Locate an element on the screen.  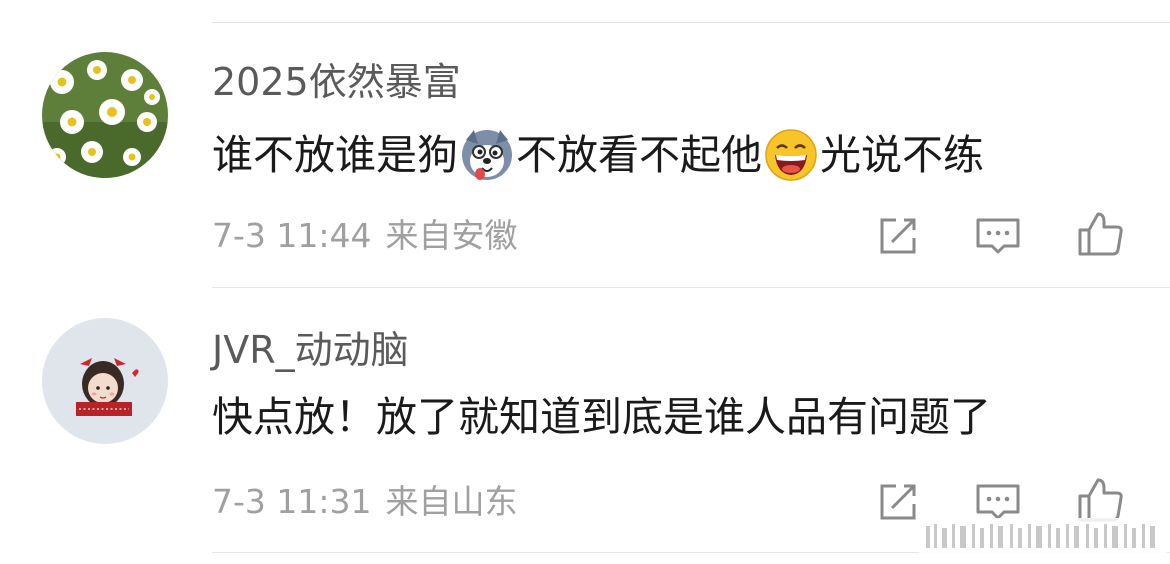
comment-button is located at coordinates (998, 236).